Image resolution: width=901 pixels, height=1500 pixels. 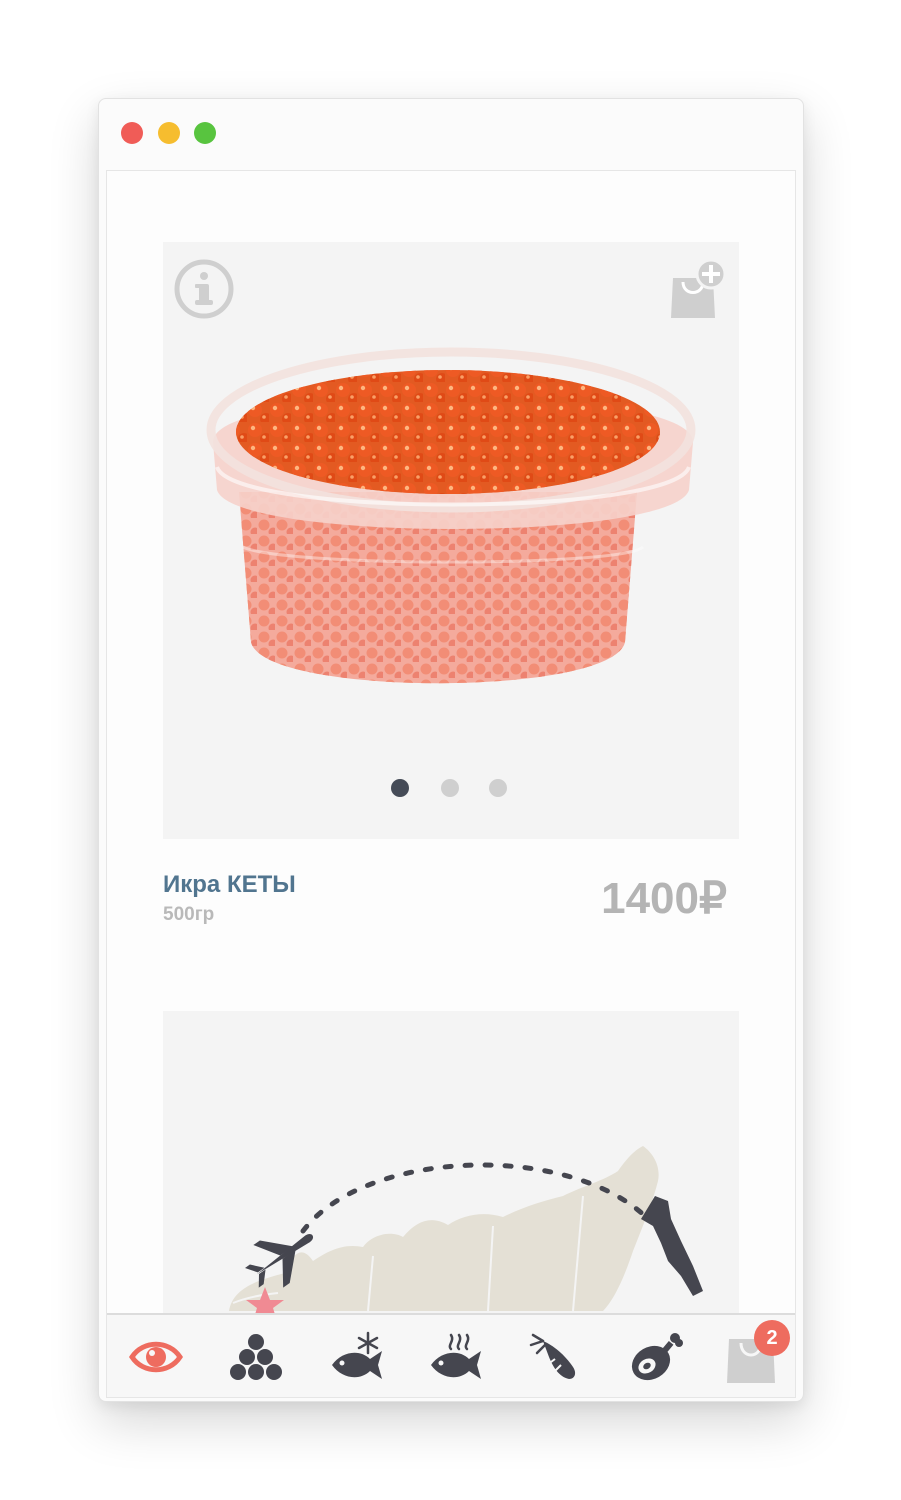 What do you see at coordinates (189, 914) in the screenshot?
I see `product-weight: 500гр` at bounding box center [189, 914].